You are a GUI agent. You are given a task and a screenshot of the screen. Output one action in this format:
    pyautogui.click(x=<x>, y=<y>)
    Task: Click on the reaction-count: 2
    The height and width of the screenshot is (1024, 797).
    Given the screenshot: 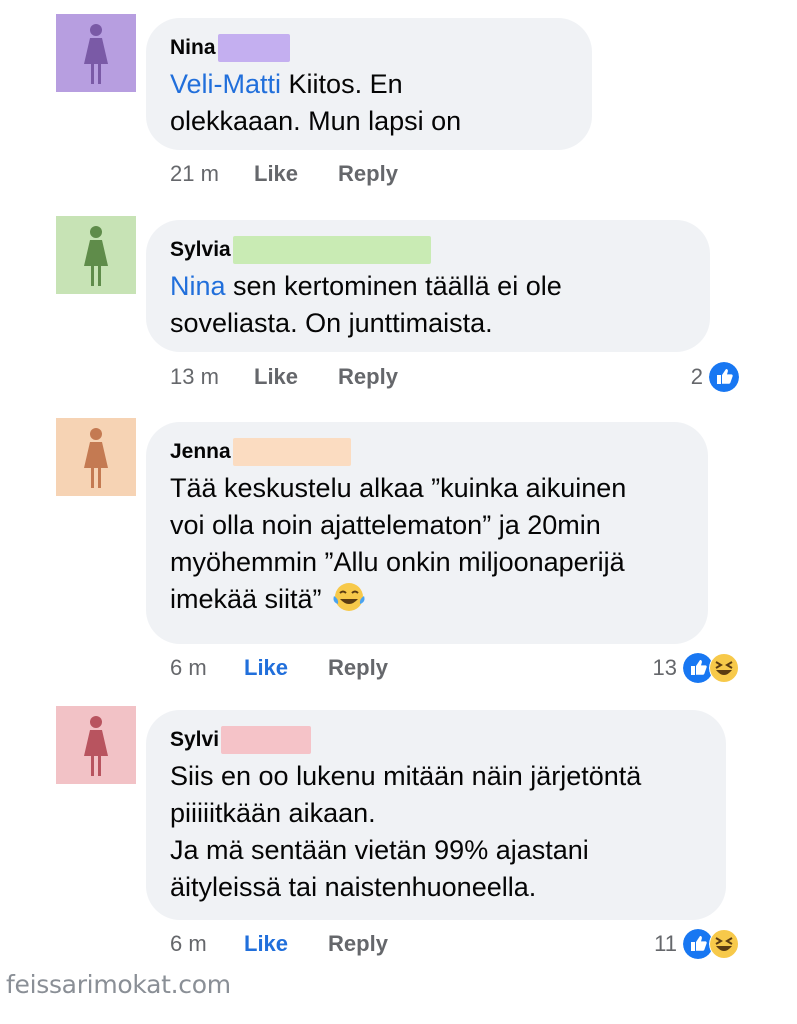 What is the action you would take?
    pyautogui.click(x=696, y=376)
    